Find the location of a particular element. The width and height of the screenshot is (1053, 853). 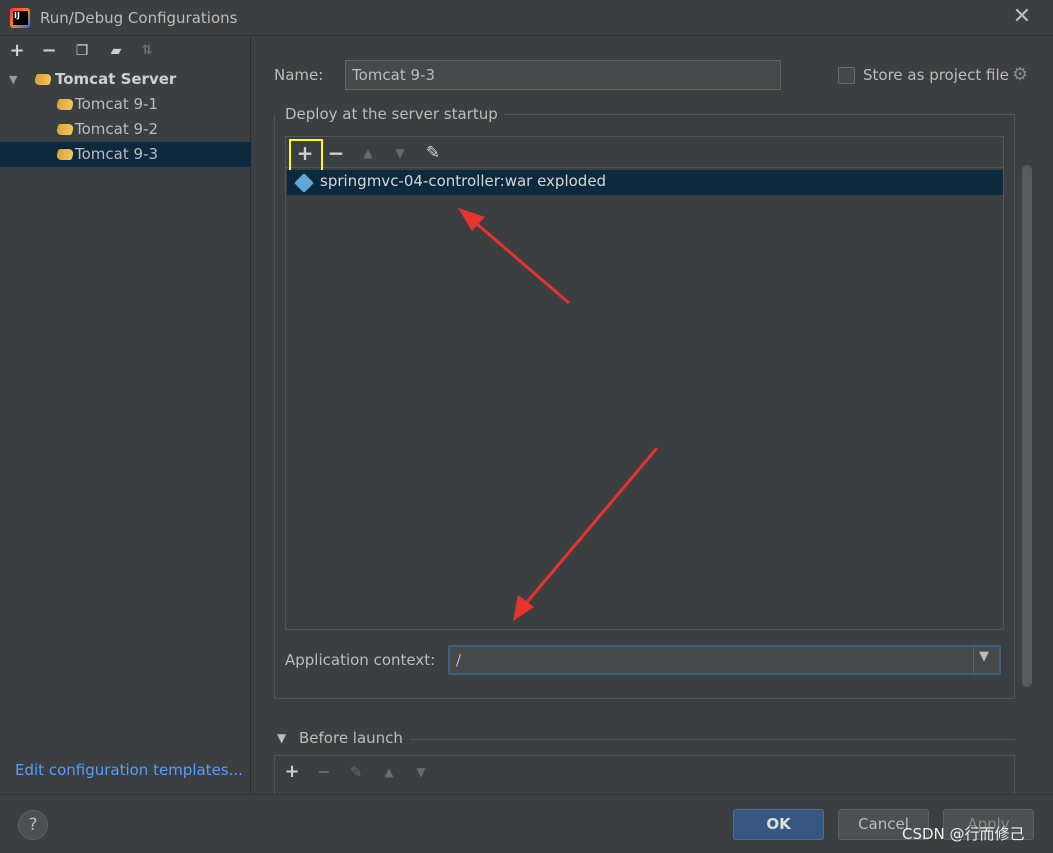

title-bar: Run/Debug Configurations ✕ is located at coordinates (526, 18).